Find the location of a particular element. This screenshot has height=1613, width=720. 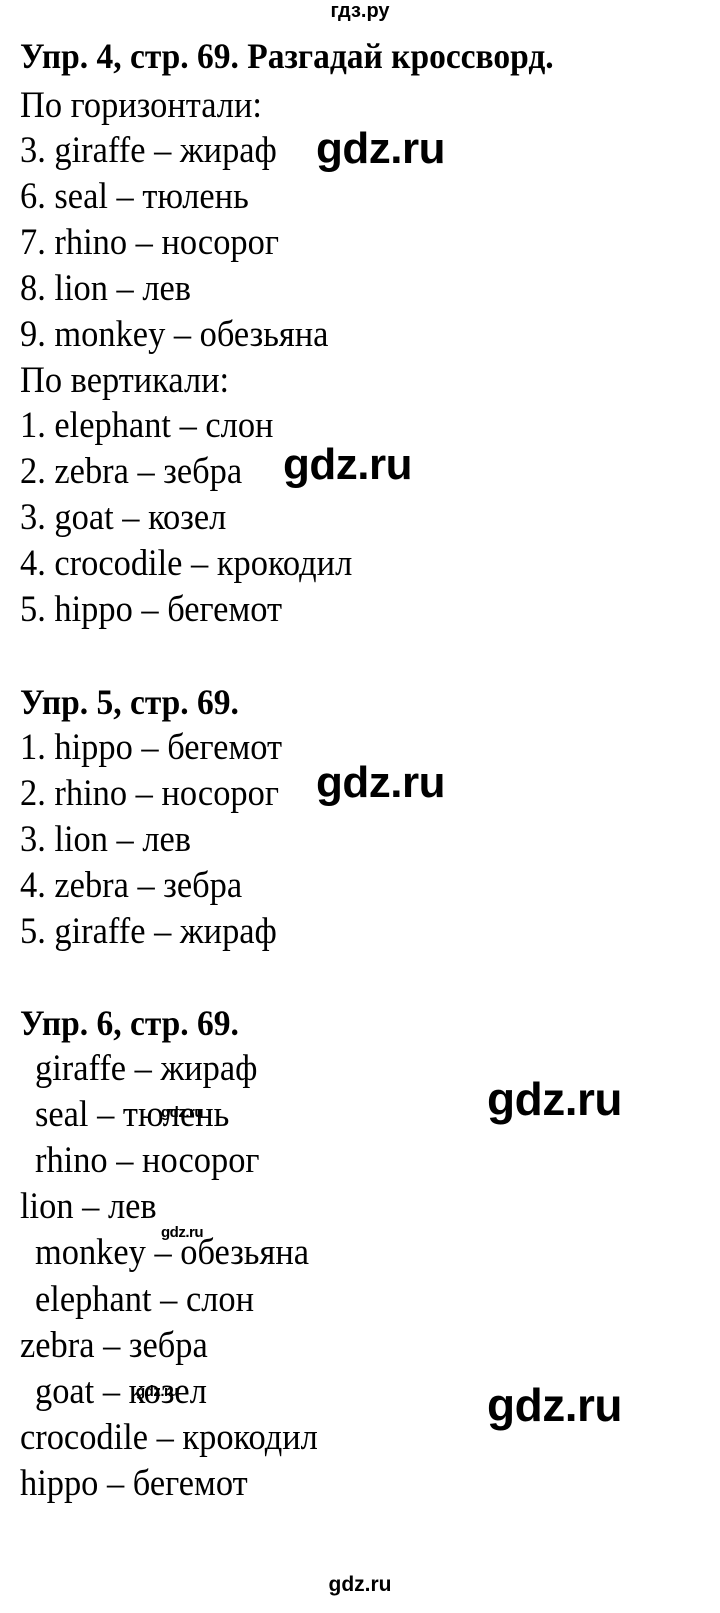

exercise-4-across-item-1: 3. giraffe – жираф is located at coordinates (148, 150).